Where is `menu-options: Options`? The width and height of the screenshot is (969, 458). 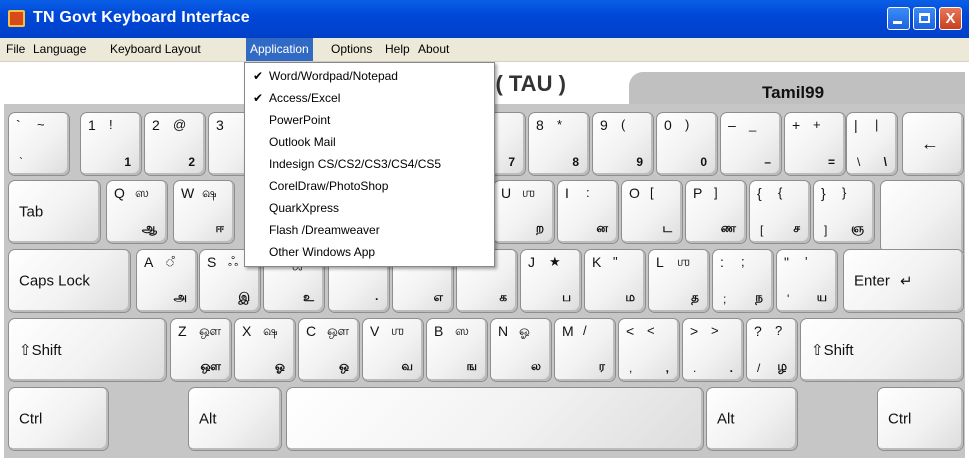
menu-options: Options is located at coordinates (351, 49).